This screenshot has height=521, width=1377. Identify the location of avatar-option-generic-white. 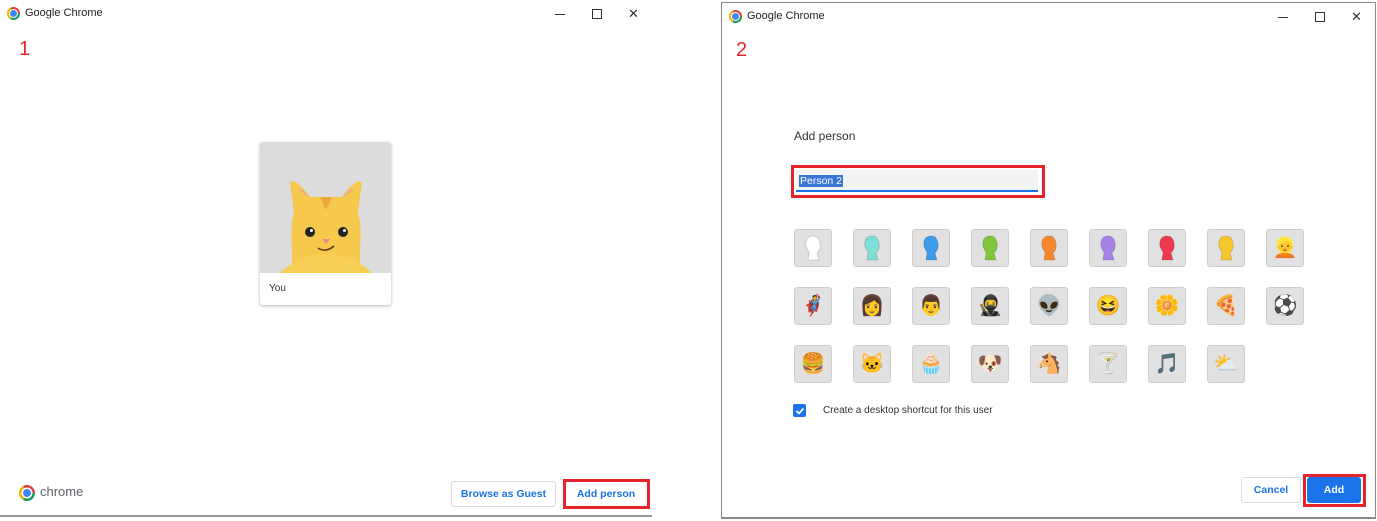
(813, 248).